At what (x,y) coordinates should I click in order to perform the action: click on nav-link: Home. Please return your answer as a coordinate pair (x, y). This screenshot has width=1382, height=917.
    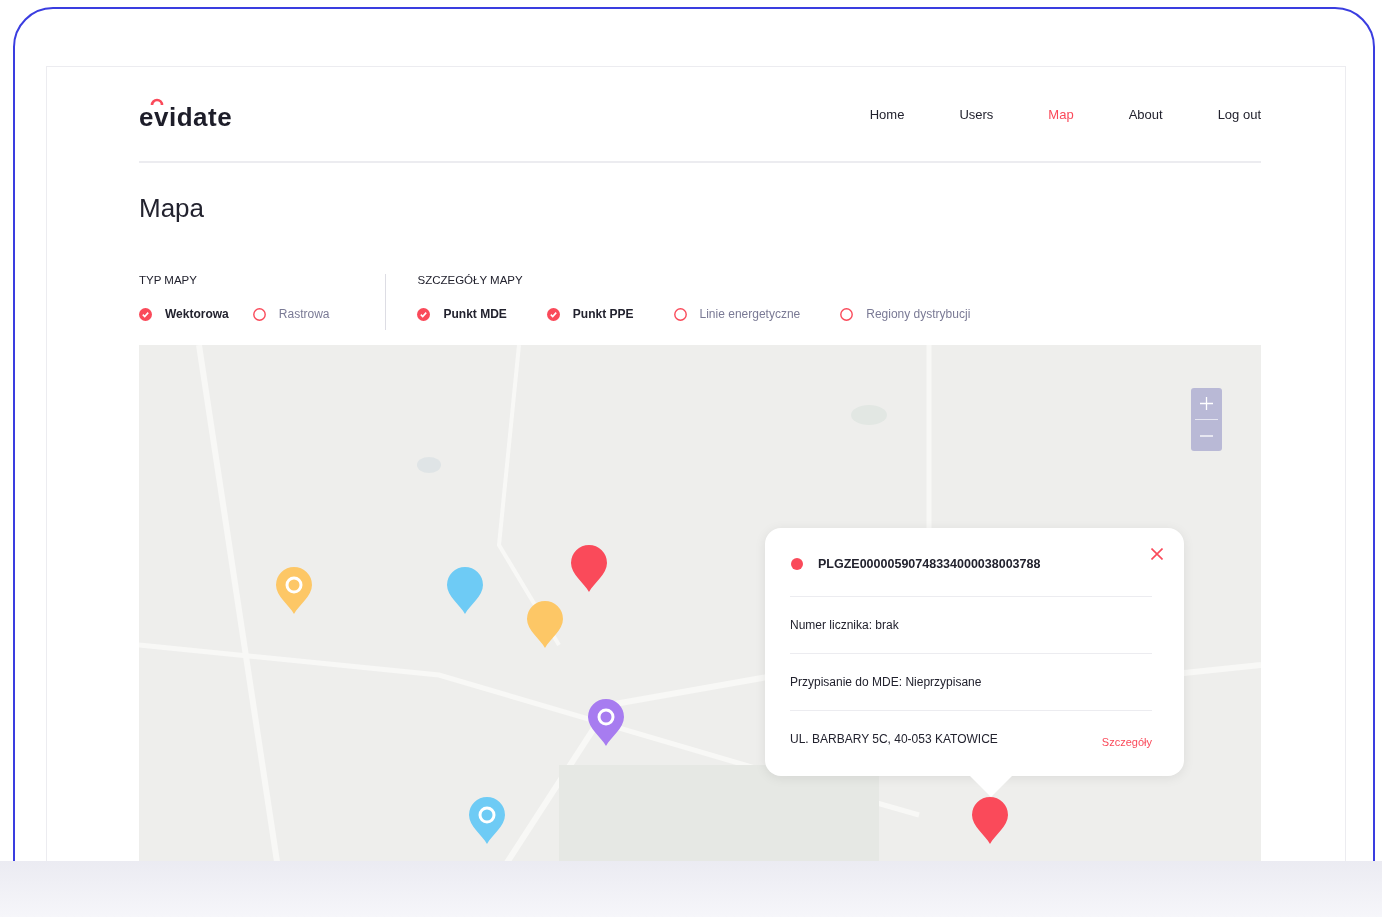
    Looking at the image, I should click on (887, 114).